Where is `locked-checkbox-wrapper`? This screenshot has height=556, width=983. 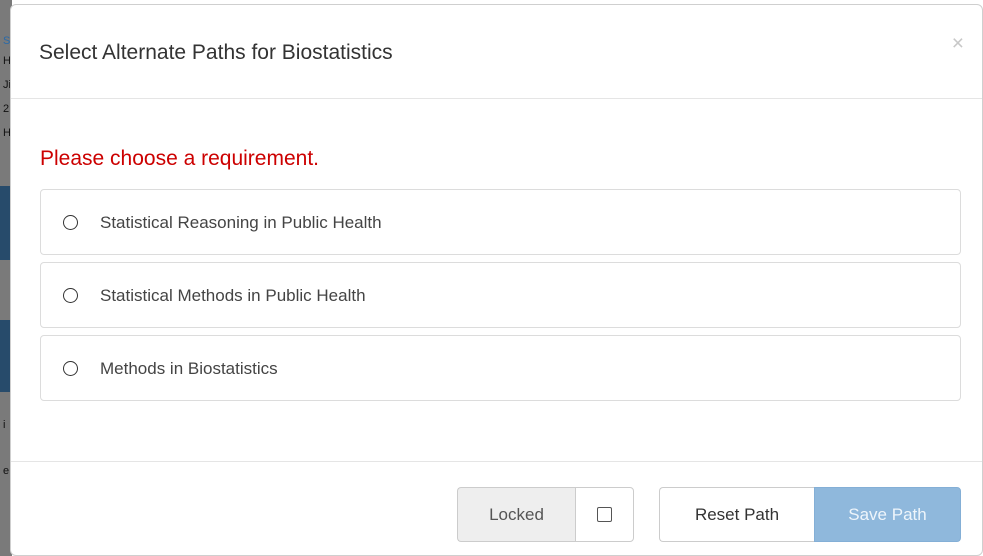
locked-checkbox-wrapper is located at coordinates (604, 514).